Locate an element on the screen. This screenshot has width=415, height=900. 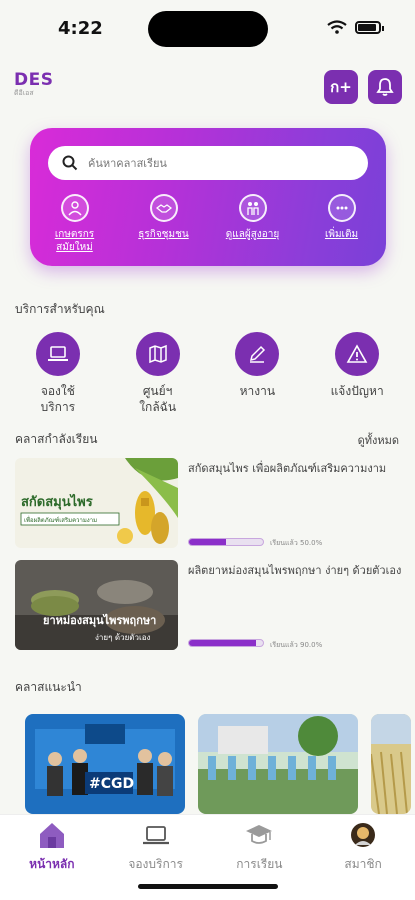
warning-icon is located at coordinates (357, 354).